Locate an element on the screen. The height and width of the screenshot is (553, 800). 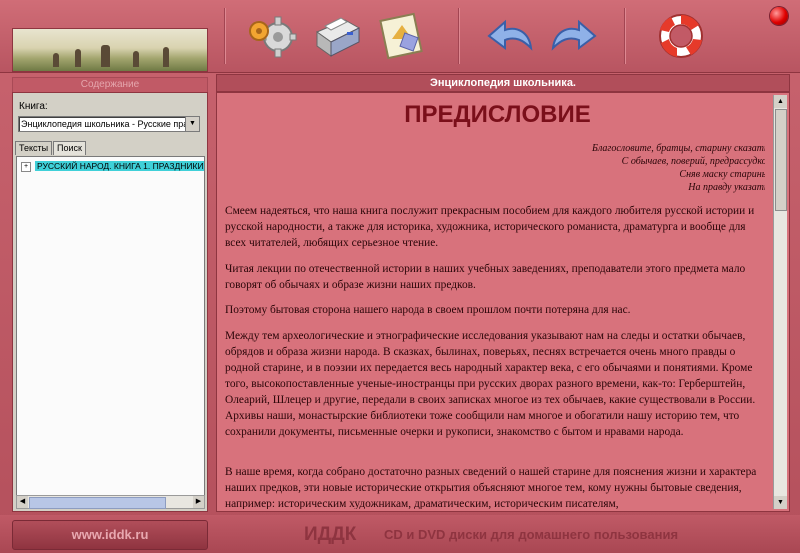
book-select: Энциклопедия школьника - Русские пра ▼ is located at coordinates (109, 124).